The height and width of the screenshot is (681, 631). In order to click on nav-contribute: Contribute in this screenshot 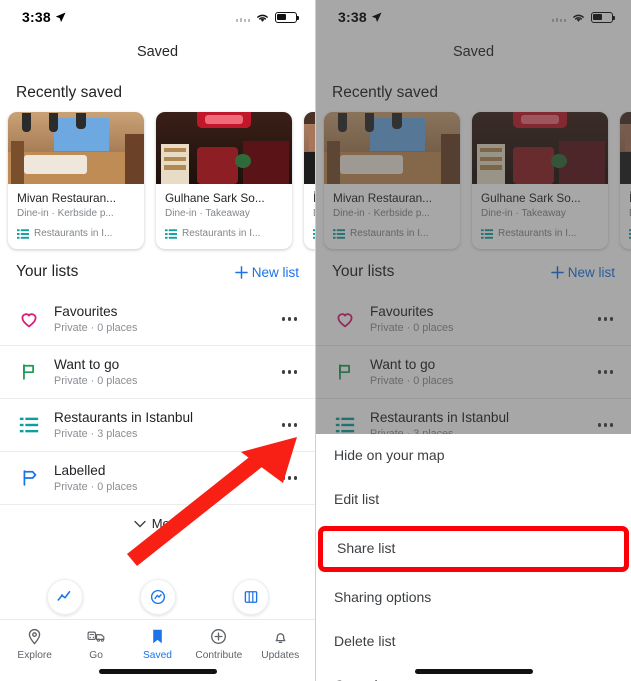, I will do `click(219, 644)`.